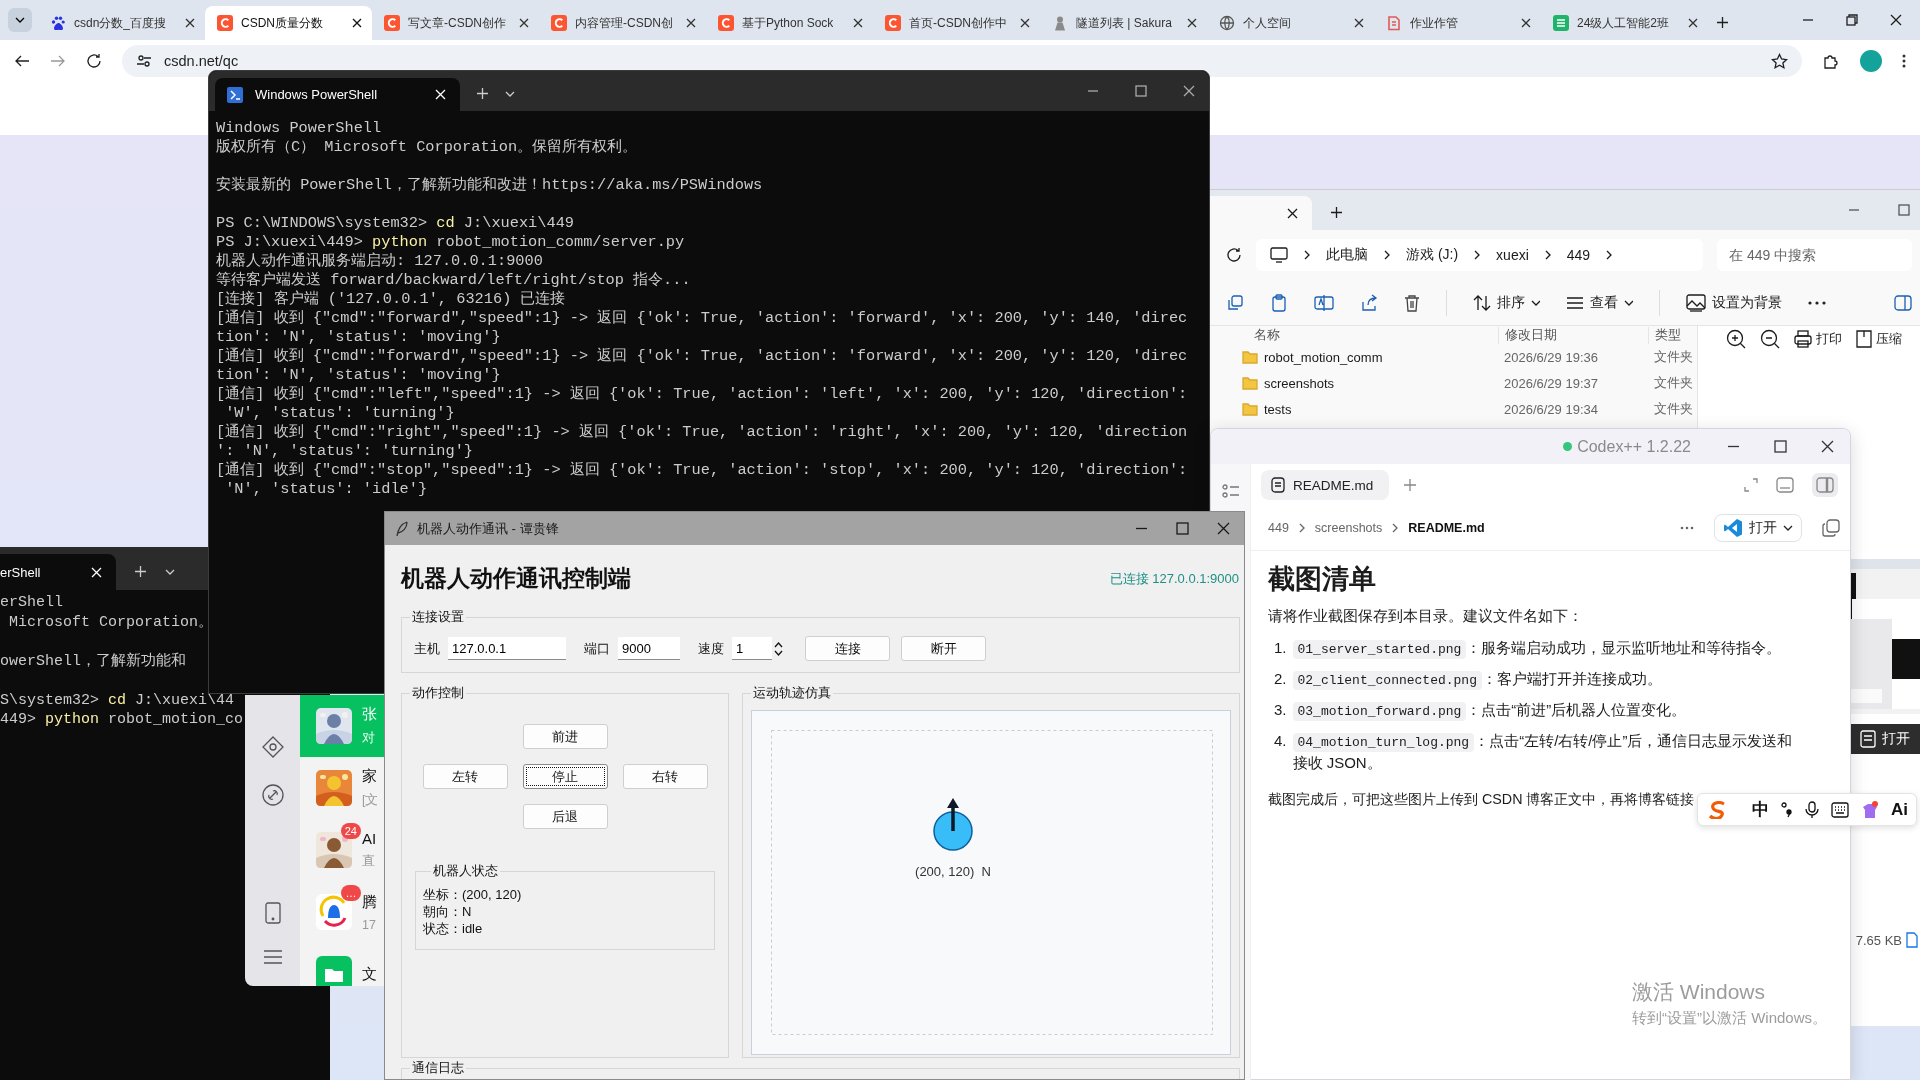 Image resolution: width=1920 pixels, height=1080 pixels. What do you see at coordinates (1347, 255) in the screenshot?
I see `breadcrumb-item: 此电脑` at bounding box center [1347, 255].